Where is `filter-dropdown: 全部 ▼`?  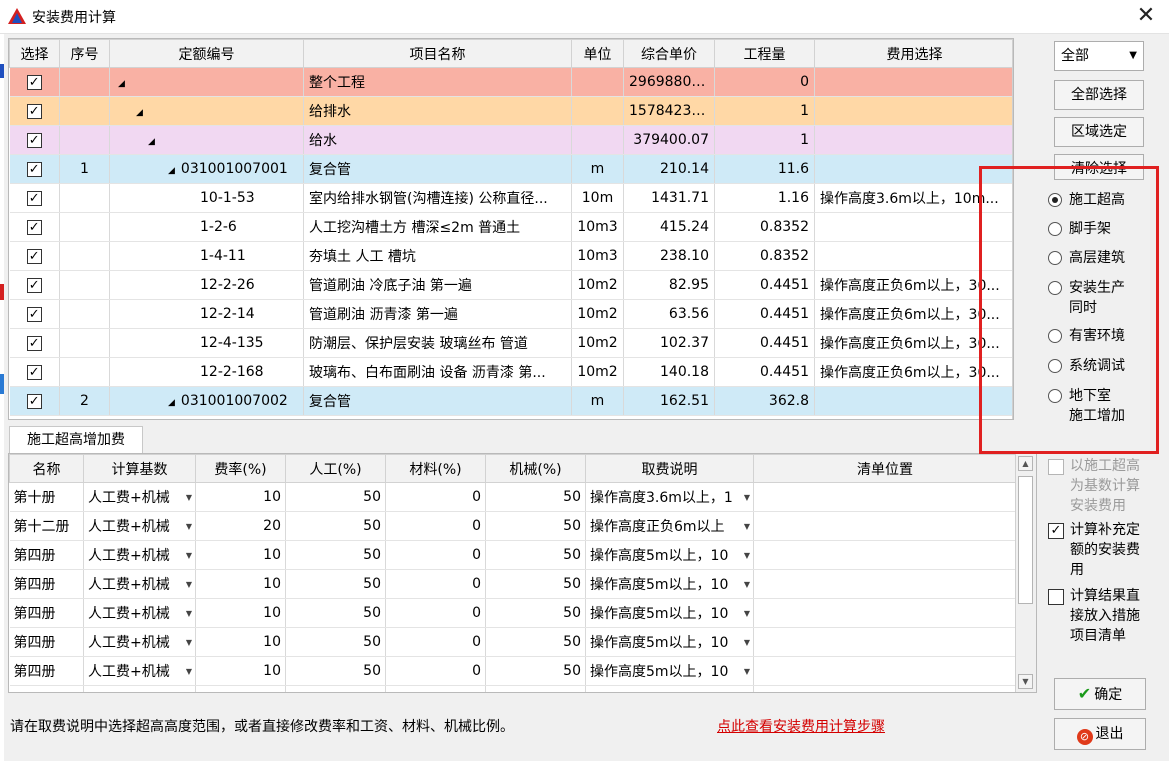 filter-dropdown: 全部 ▼ is located at coordinates (1099, 56).